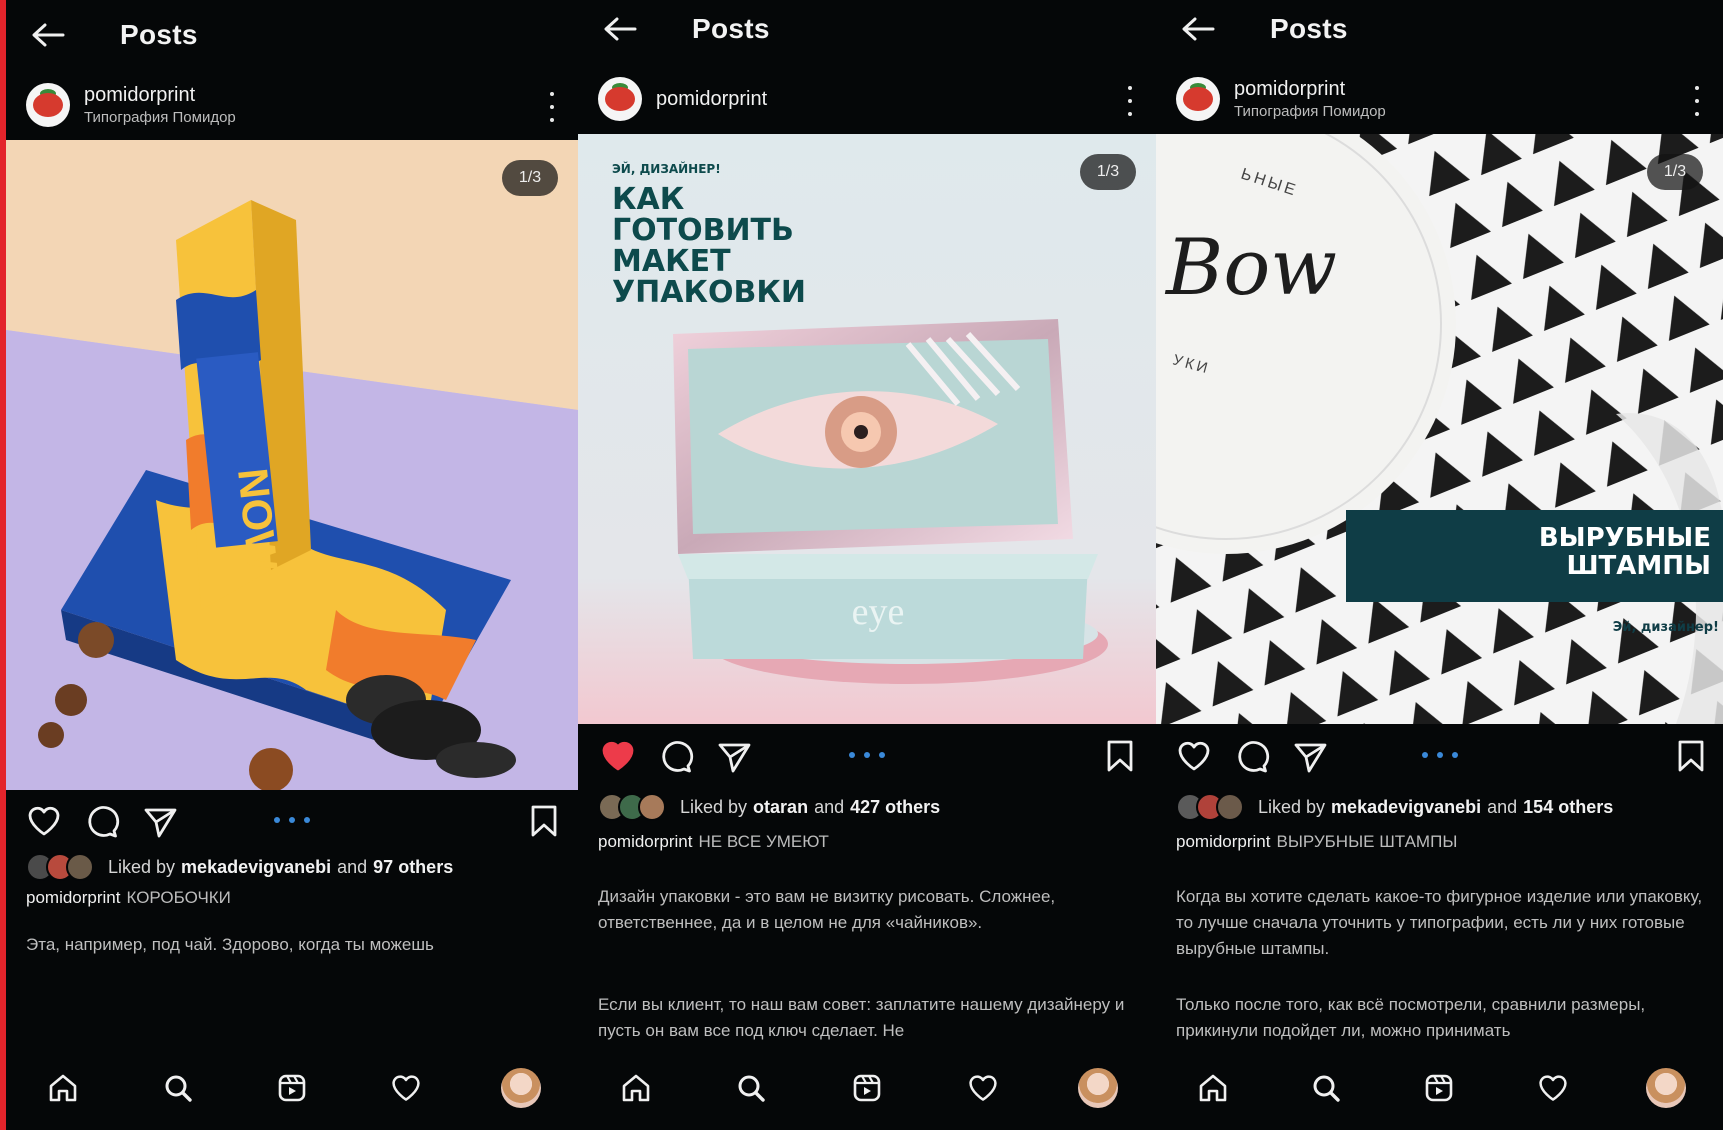  I want to click on label-script: Bow, so click(1250, 268).